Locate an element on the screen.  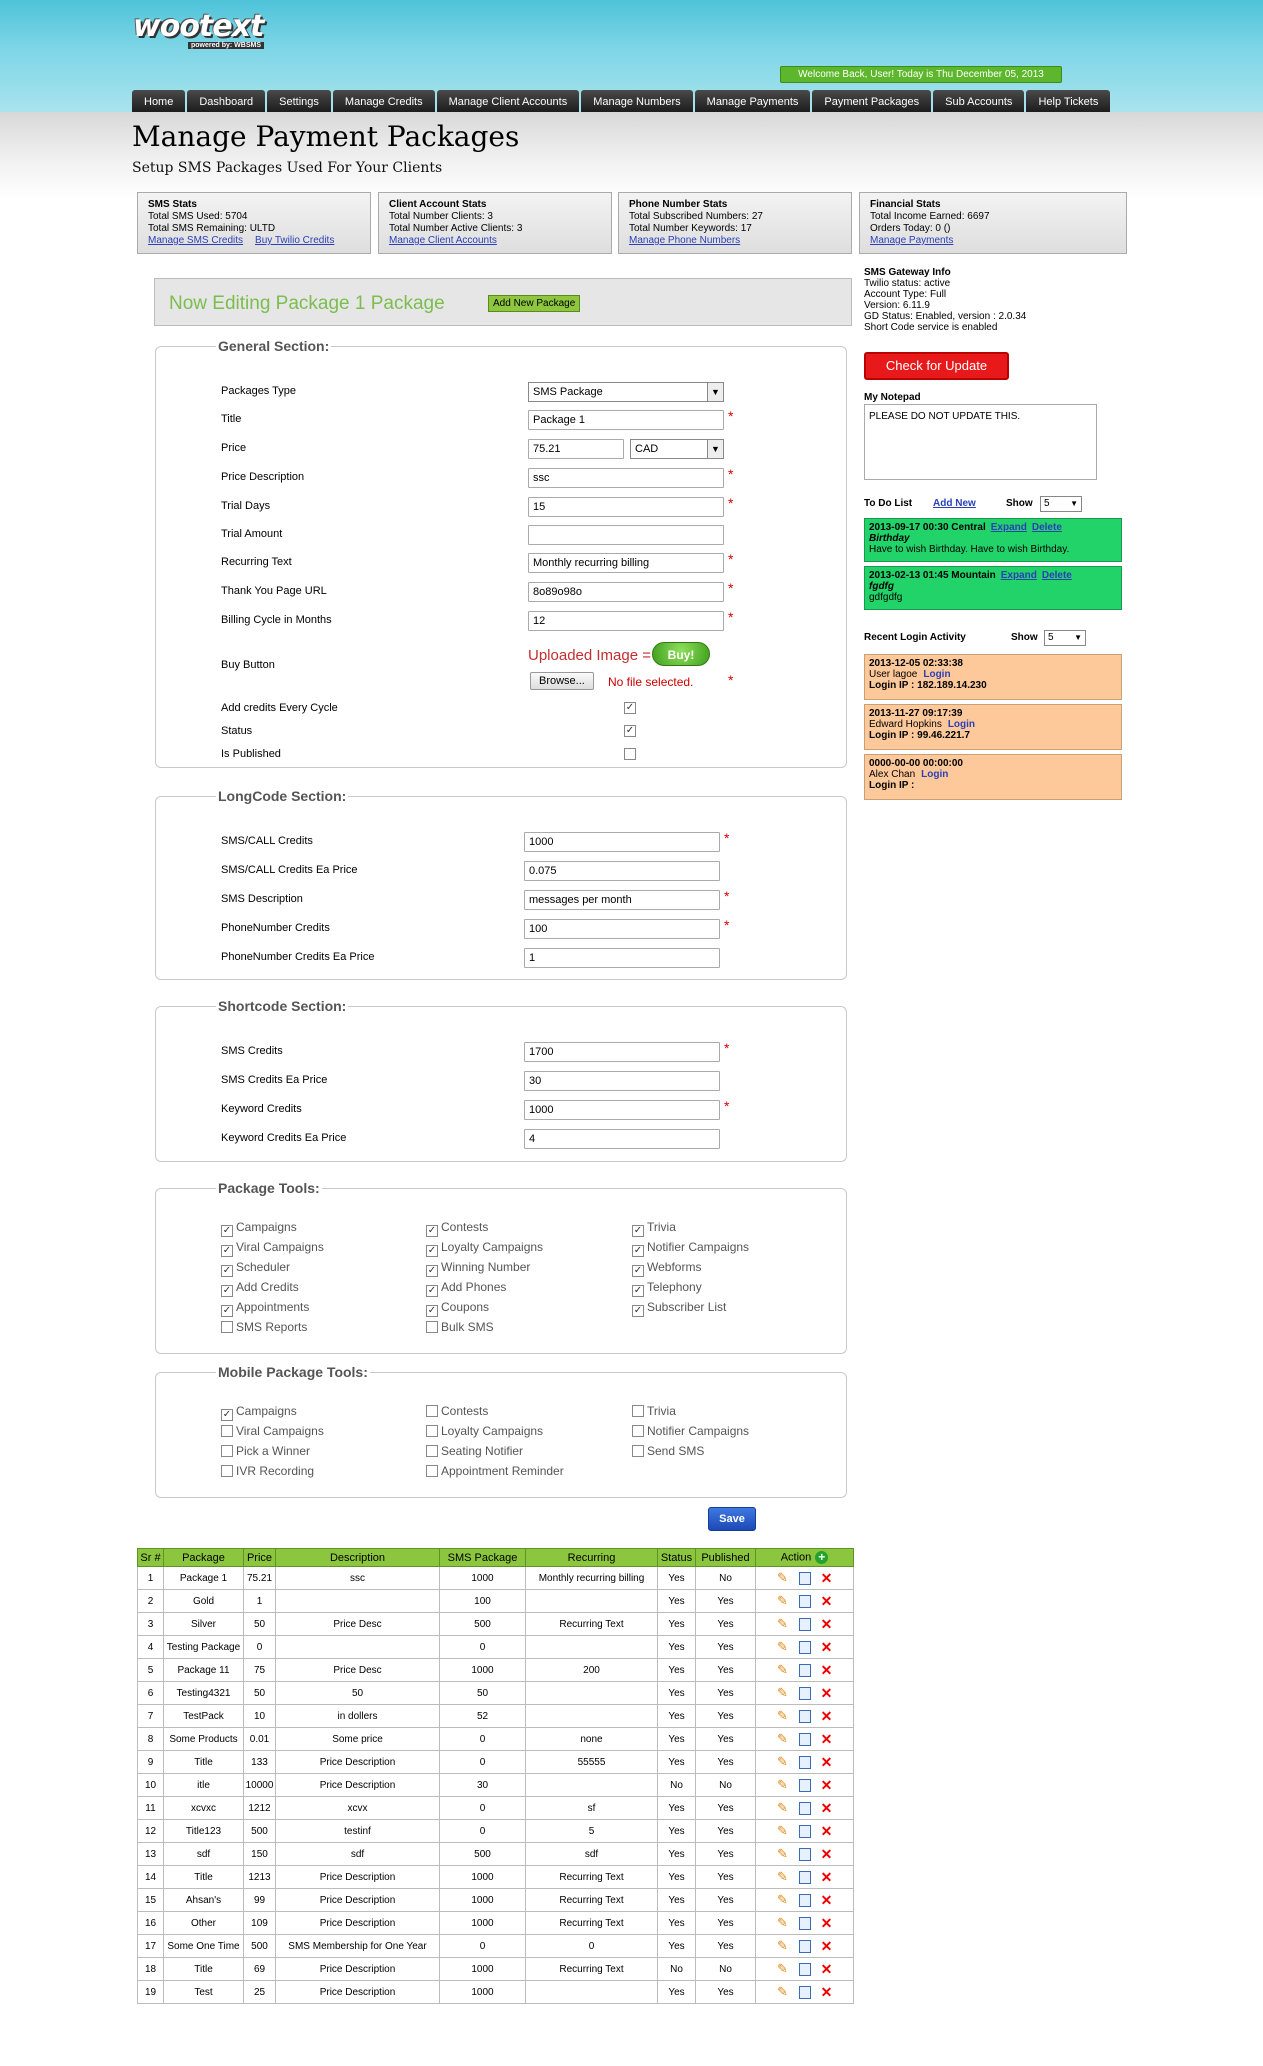
nav-tab-manage-credits: Manage Credits is located at coordinates (383, 101).